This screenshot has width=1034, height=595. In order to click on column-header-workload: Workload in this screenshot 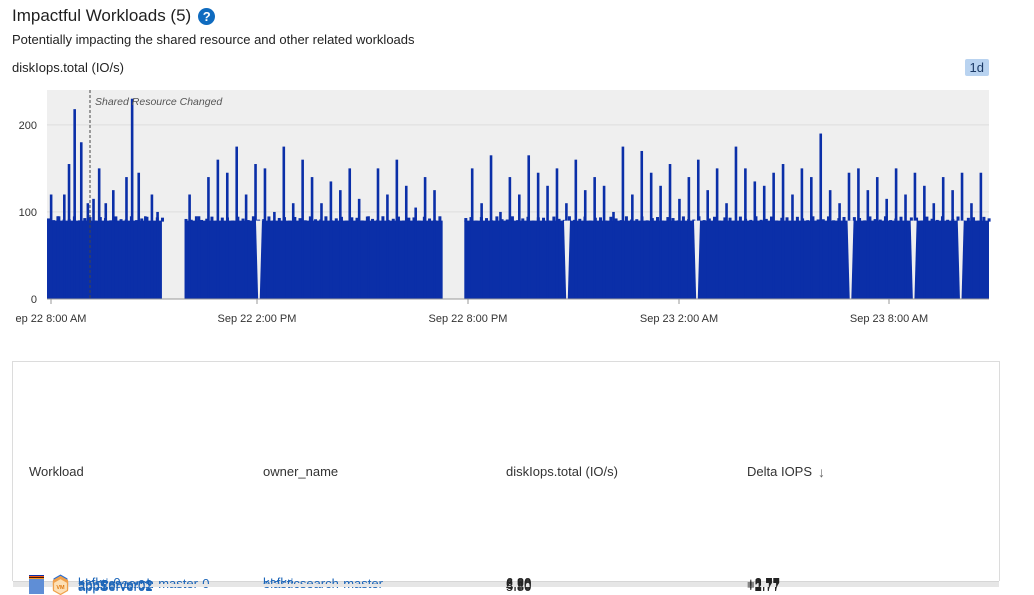, I will do `click(56, 471)`.